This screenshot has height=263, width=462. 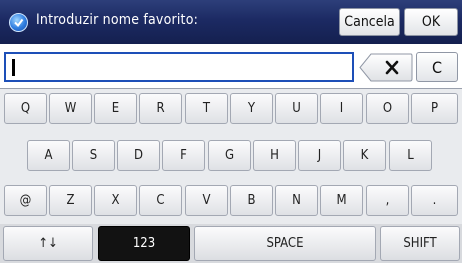 What do you see at coordinates (206, 108) in the screenshot?
I see `key: T` at bounding box center [206, 108].